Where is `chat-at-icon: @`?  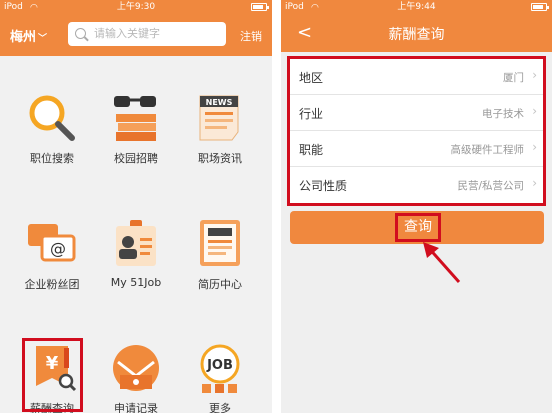
chat-at-icon: @ is located at coordinates (52, 244).